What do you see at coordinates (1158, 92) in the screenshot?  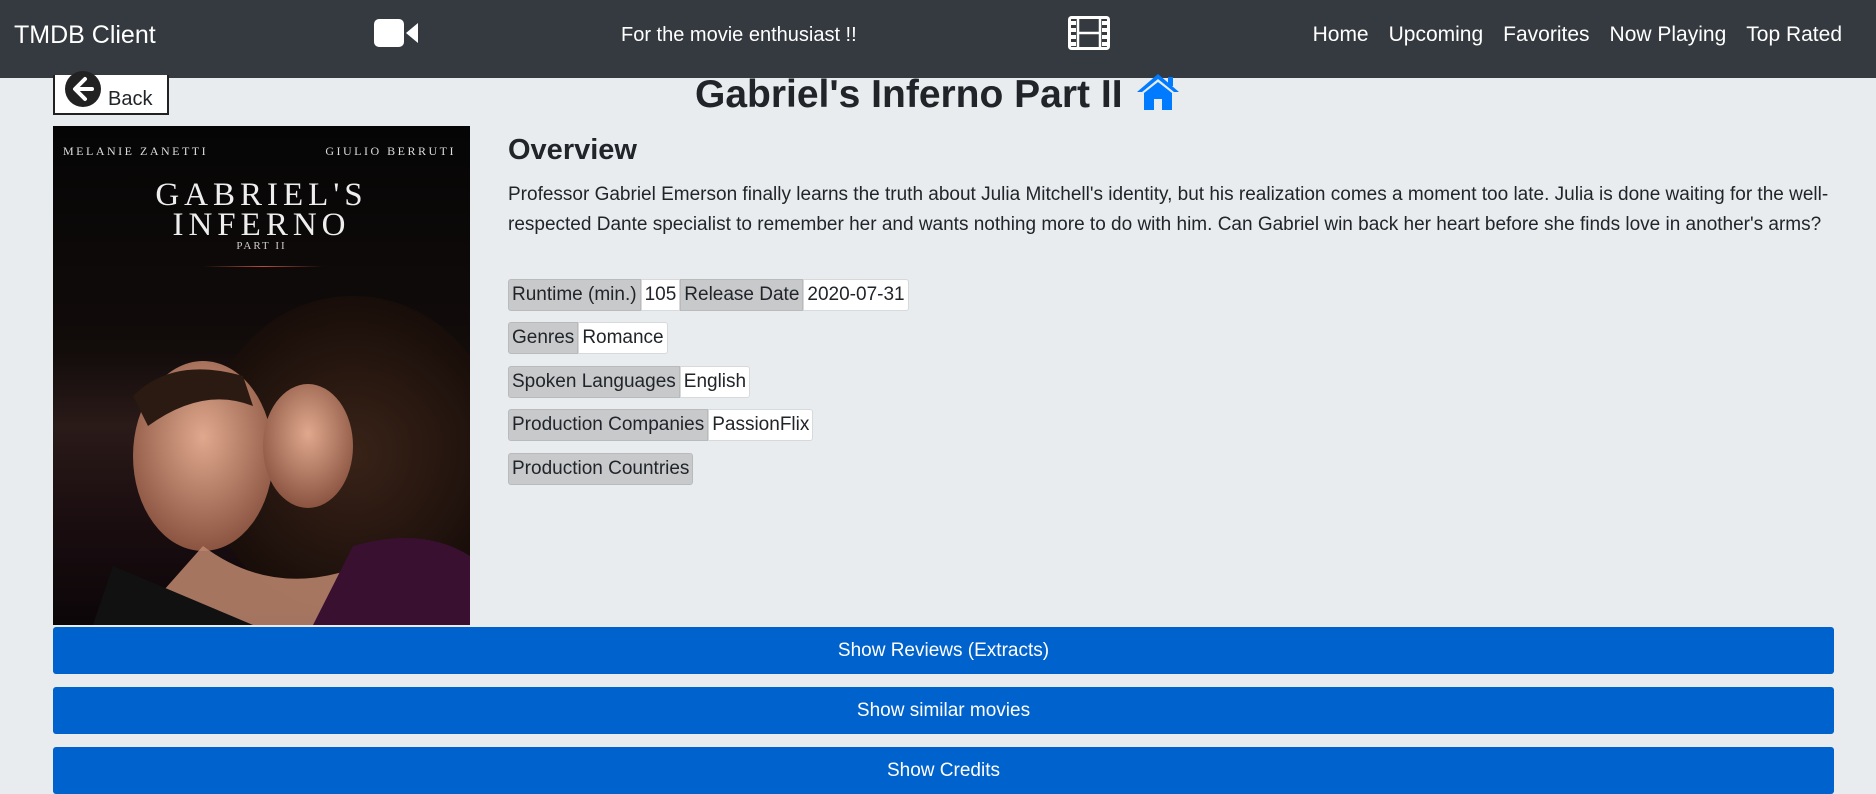 I see `home-icon` at bounding box center [1158, 92].